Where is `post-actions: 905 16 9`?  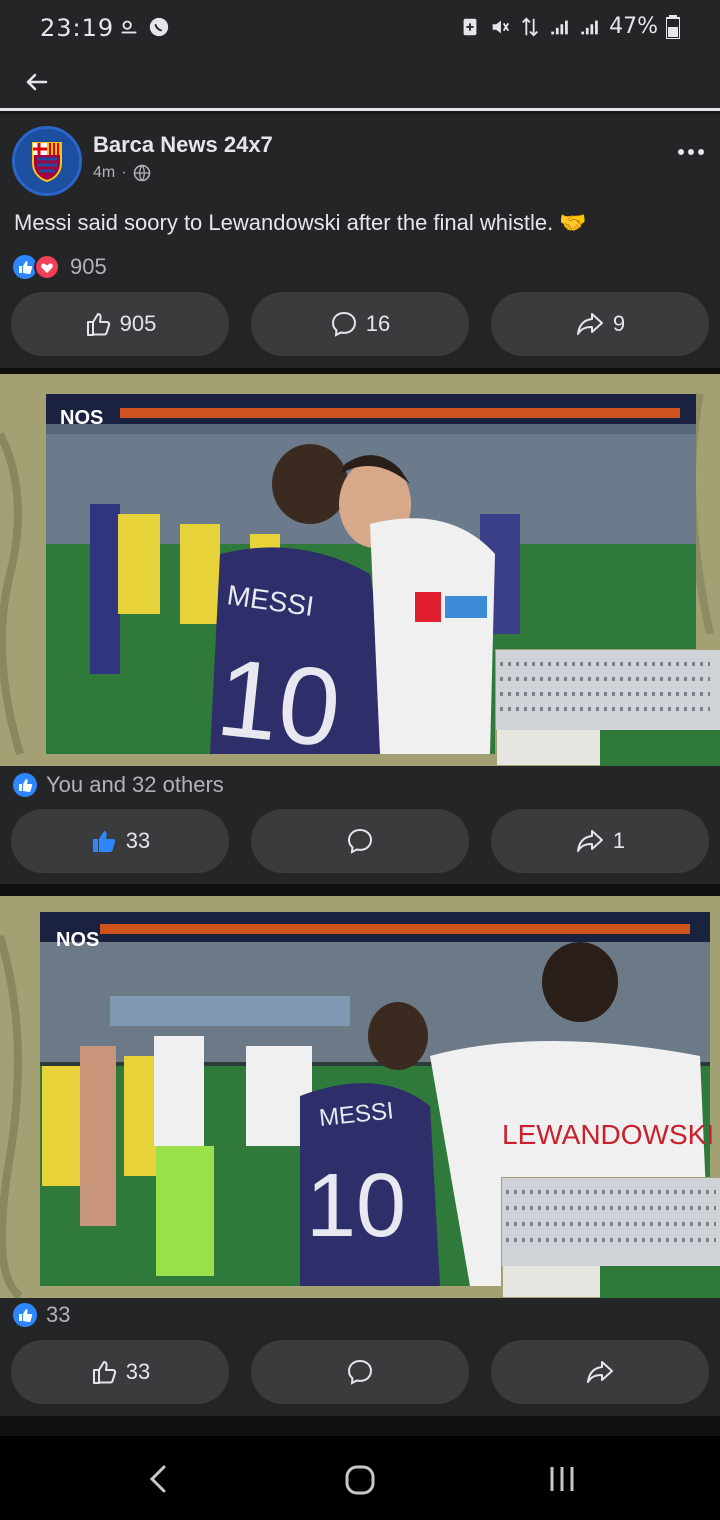
post-actions: 905 16 9 is located at coordinates (360, 324).